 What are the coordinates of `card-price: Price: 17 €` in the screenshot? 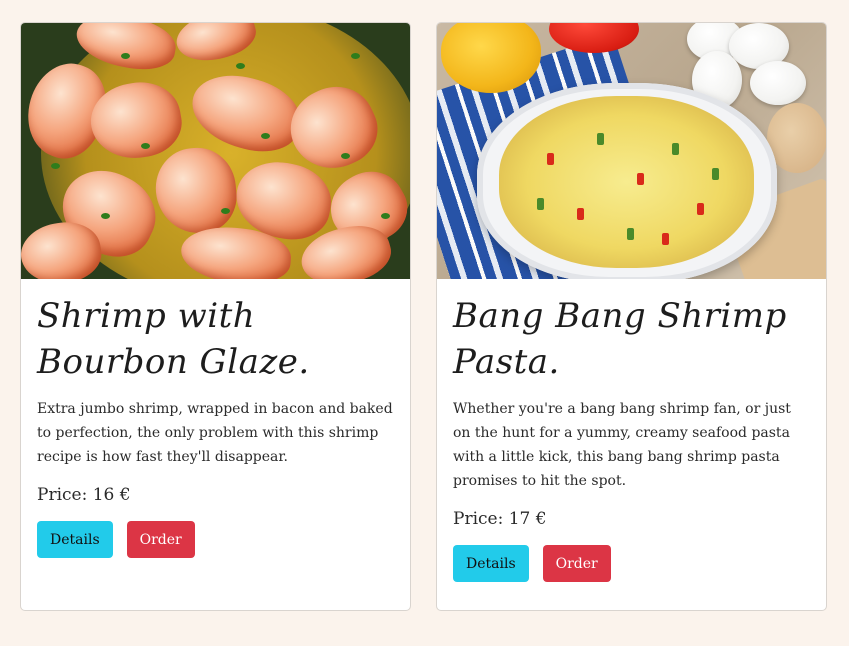 It's located at (500, 519).